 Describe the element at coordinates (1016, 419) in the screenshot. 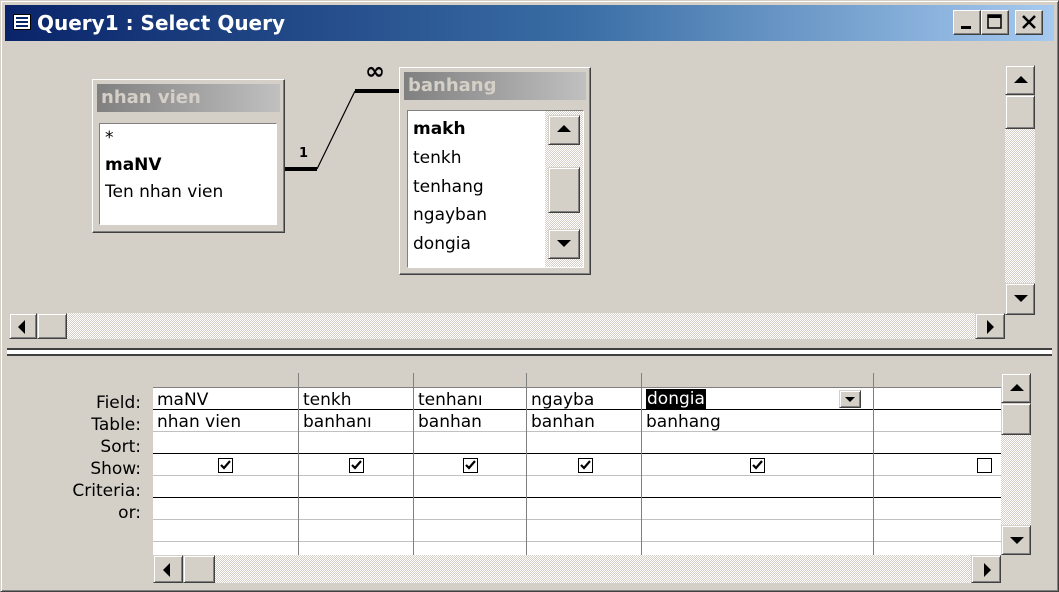

I see `grid-scroll-thumb` at that location.